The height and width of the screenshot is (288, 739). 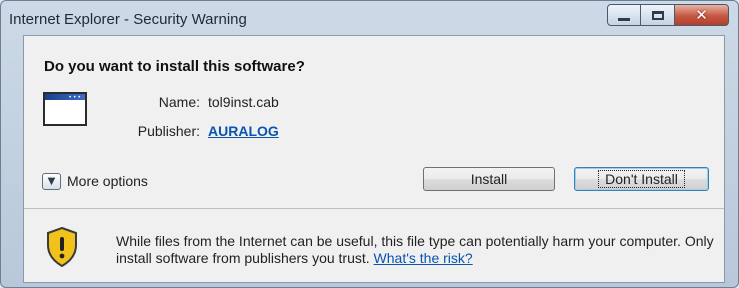 I want to click on security-shield-warning-icon, so click(x=62, y=247).